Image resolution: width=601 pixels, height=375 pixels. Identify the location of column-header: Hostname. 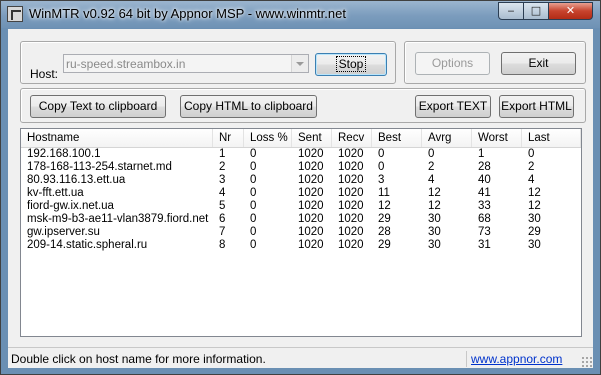
(117, 138).